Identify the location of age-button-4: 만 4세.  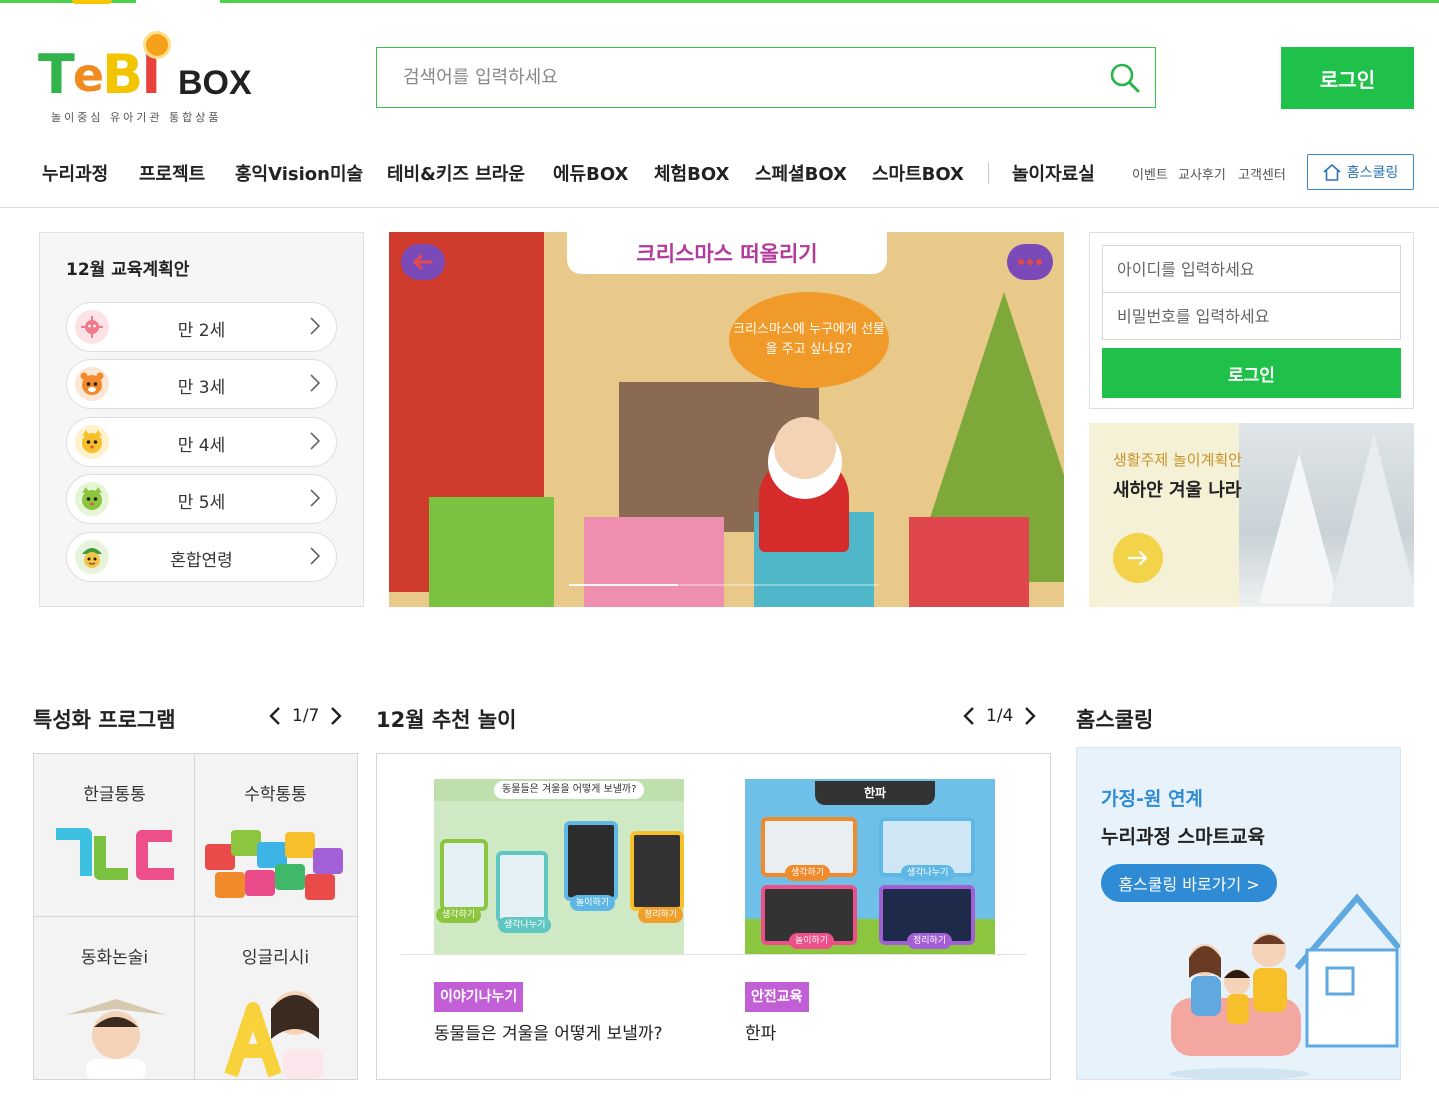
(201, 442).